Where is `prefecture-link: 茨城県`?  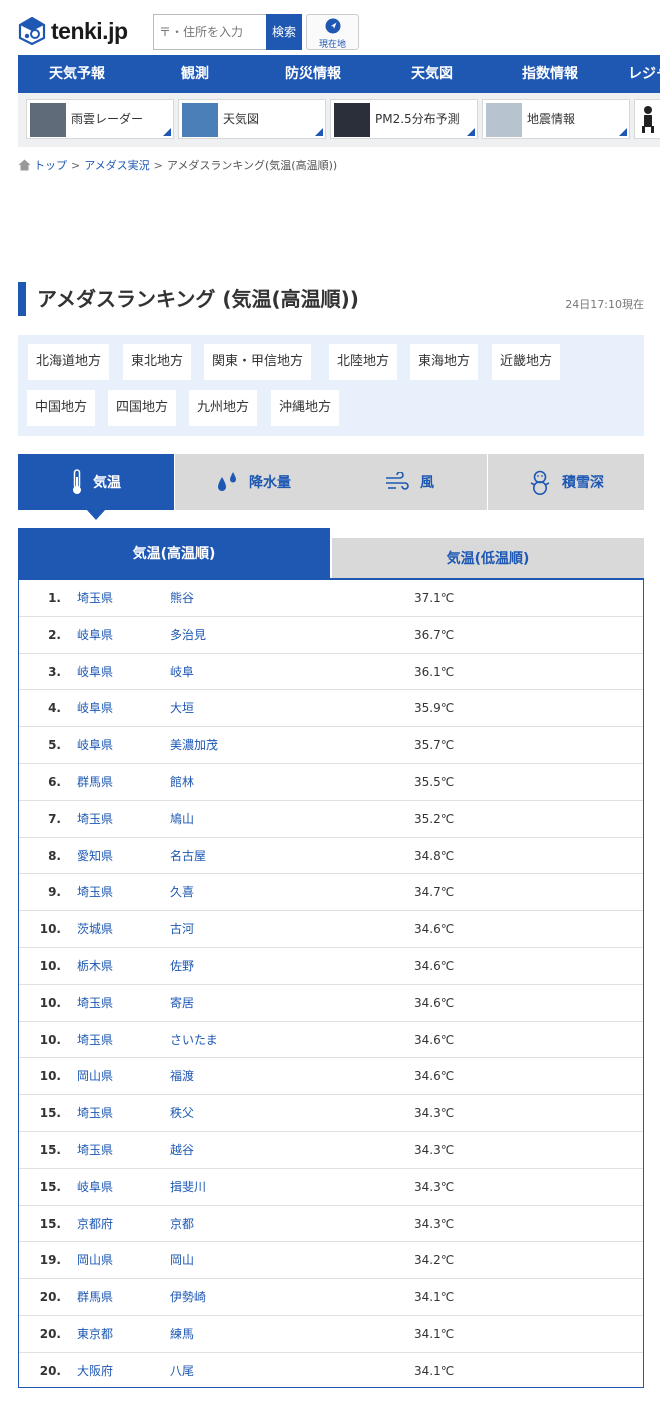 prefecture-link: 茨城県 is located at coordinates (95, 929).